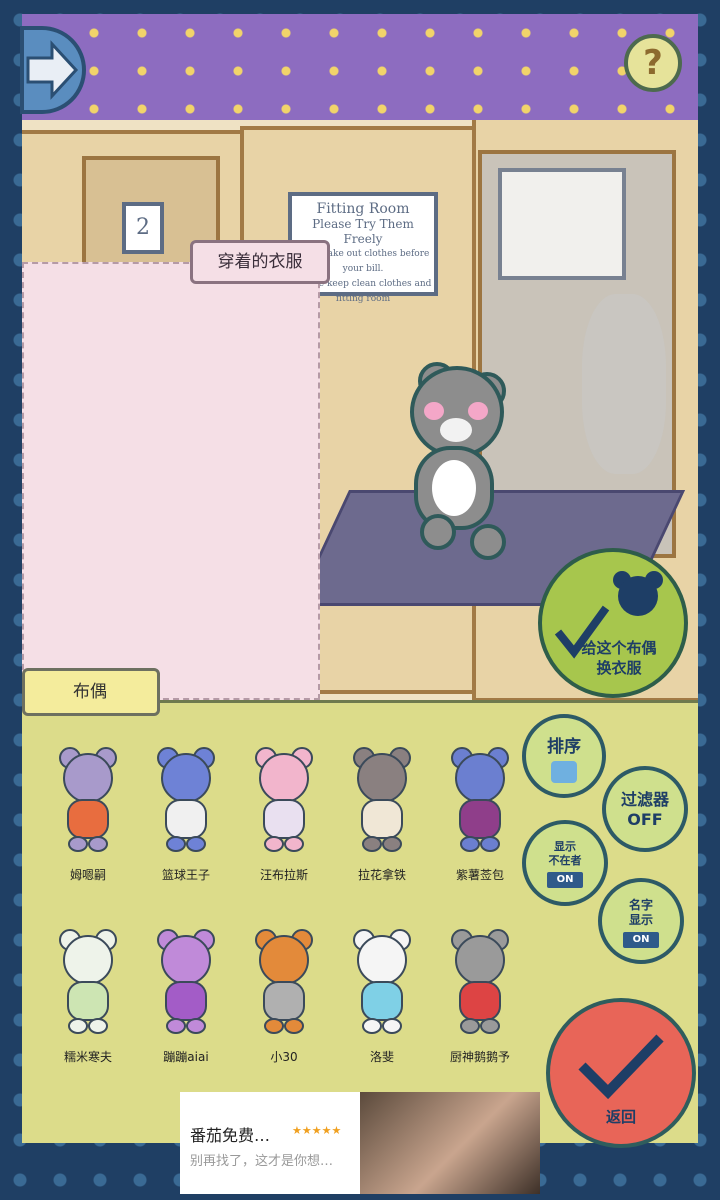  What do you see at coordinates (434, 411) in the screenshot?
I see `bear-cheek-left` at bounding box center [434, 411].